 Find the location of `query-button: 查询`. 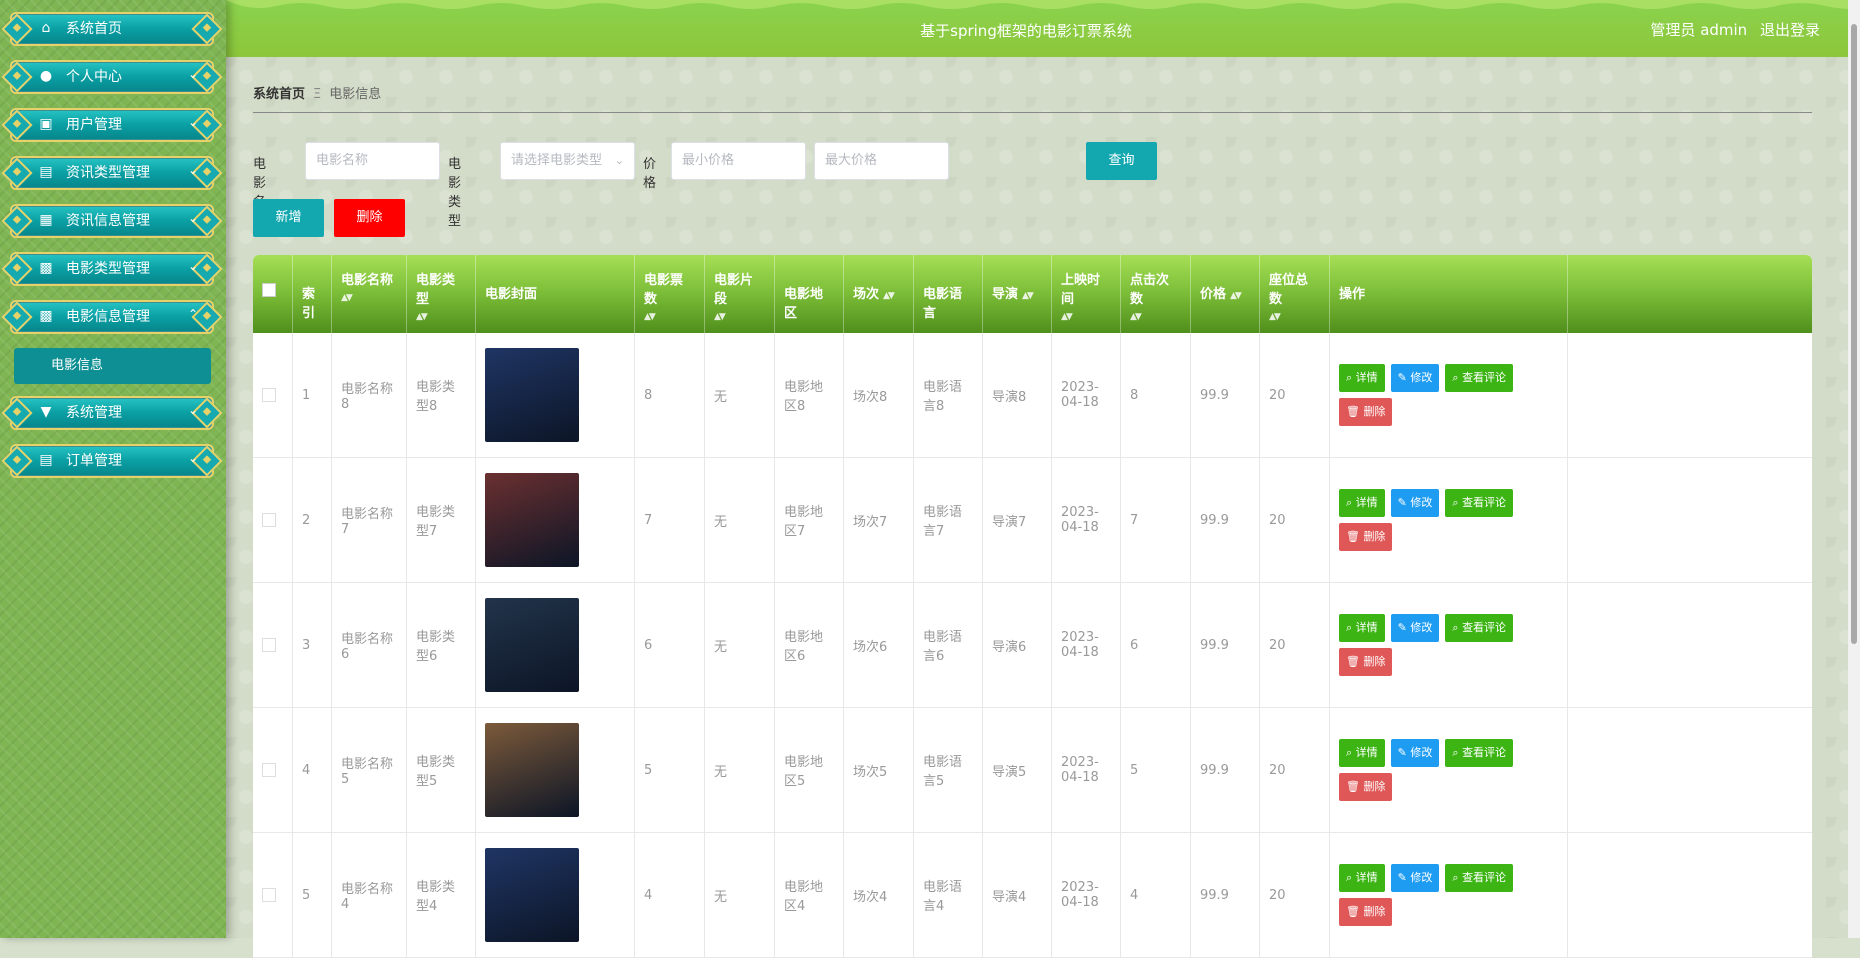

query-button: 查询 is located at coordinates (1121, 161).